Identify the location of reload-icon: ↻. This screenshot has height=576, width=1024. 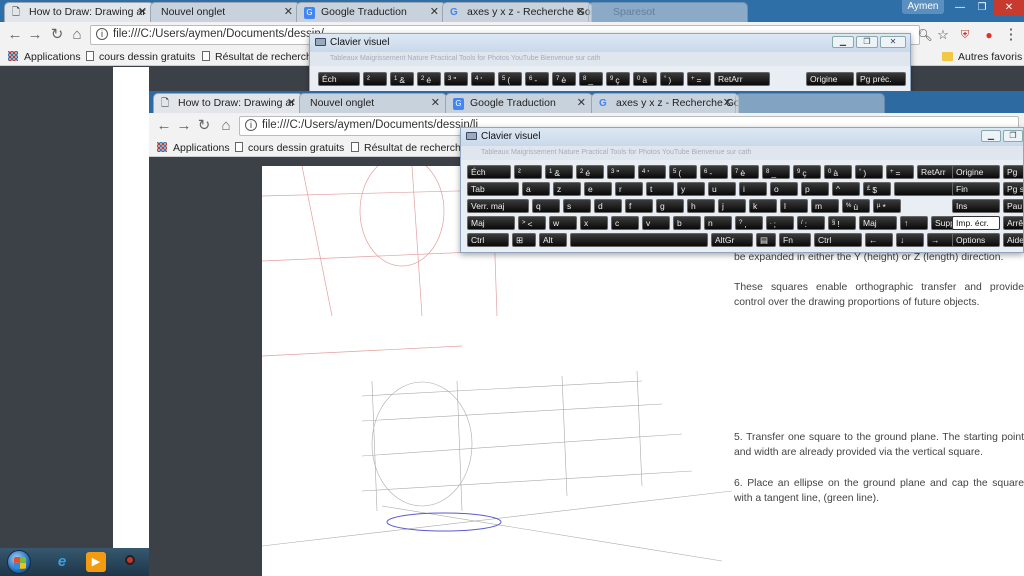
(204, 126).